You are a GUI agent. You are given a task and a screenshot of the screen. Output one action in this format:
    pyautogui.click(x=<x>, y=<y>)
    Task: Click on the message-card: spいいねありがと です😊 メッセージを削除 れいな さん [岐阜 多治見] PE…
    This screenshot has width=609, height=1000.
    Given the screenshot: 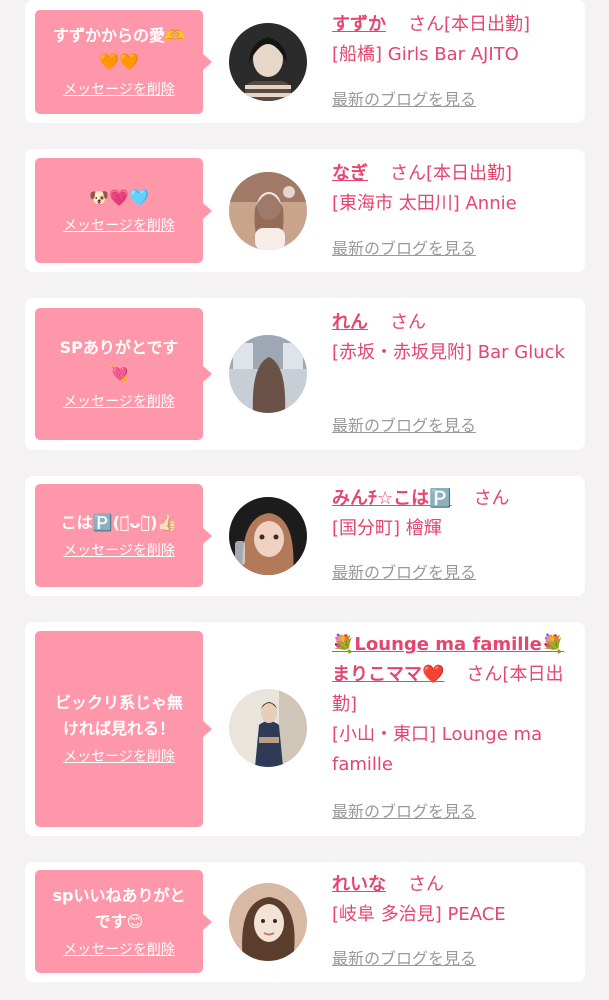 What is the action you would take?
    pyautogui.click(x=305, y=922)
    